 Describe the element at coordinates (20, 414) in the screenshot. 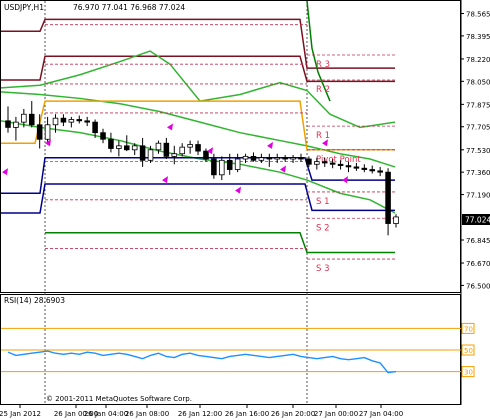

I see `time-tick-label: 25 Jan 2012` at that location.